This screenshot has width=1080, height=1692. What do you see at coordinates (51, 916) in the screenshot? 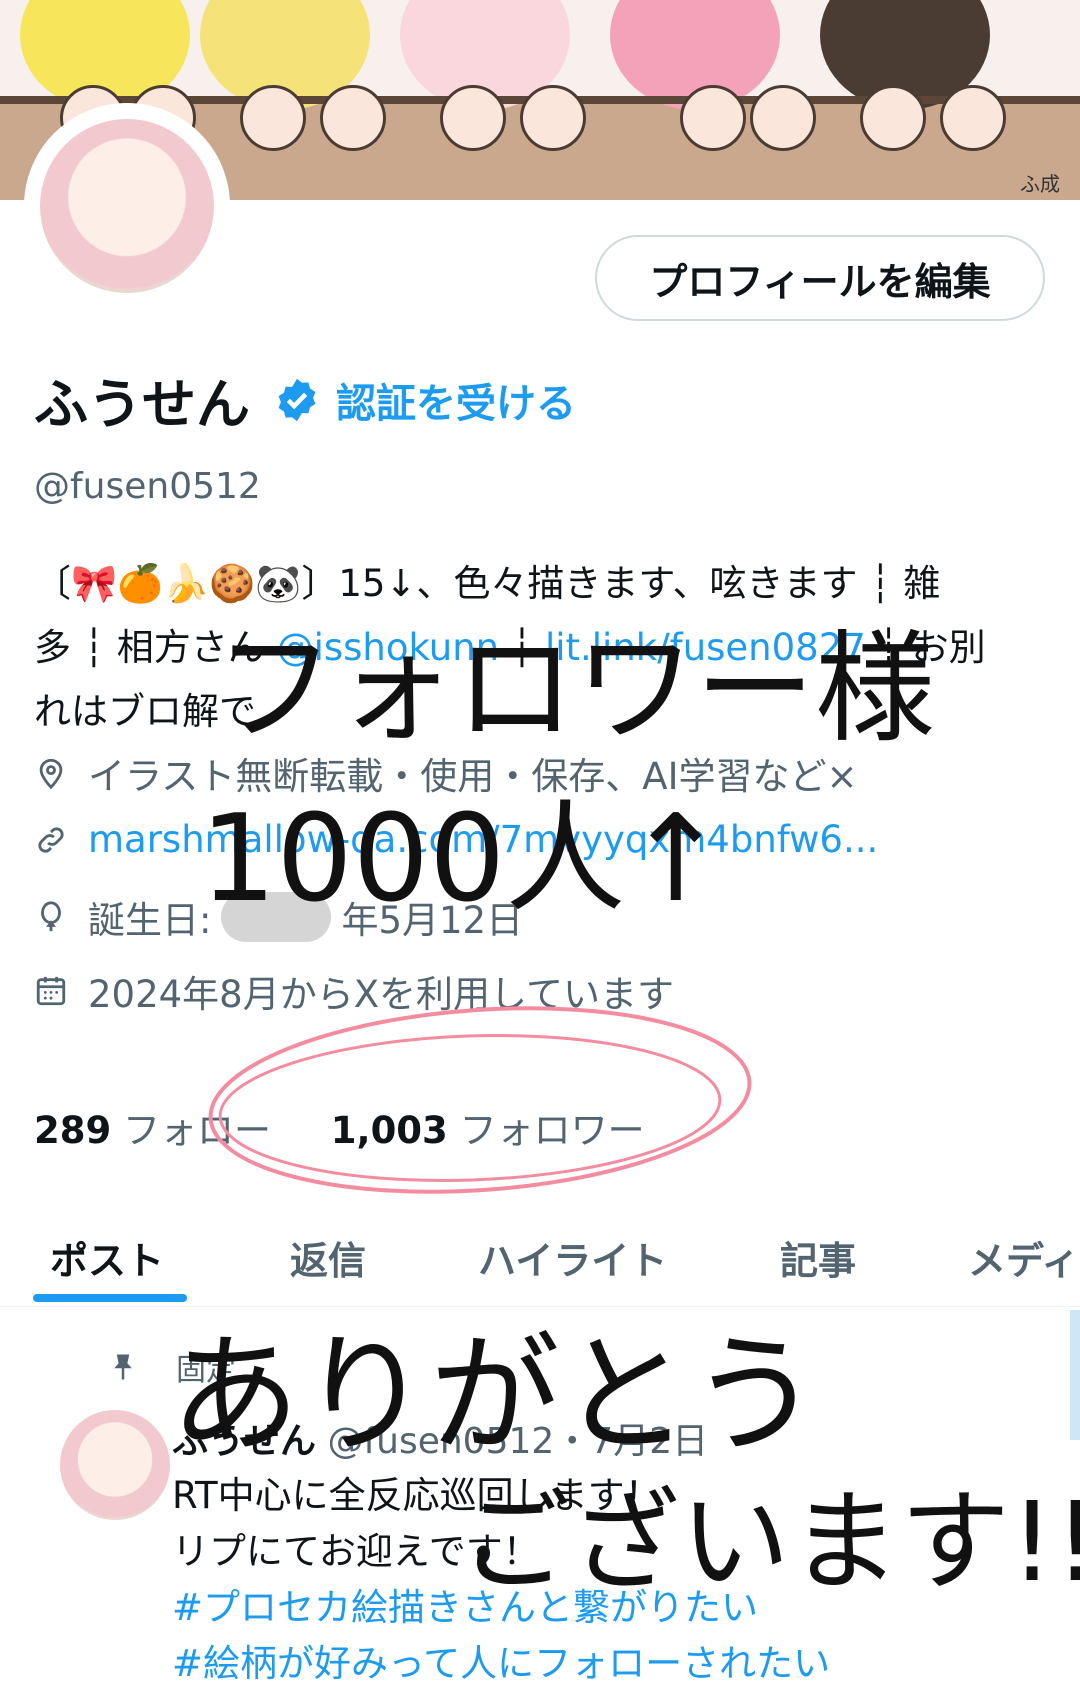
I see `balloon-icon` at bounding box center [51, 916].